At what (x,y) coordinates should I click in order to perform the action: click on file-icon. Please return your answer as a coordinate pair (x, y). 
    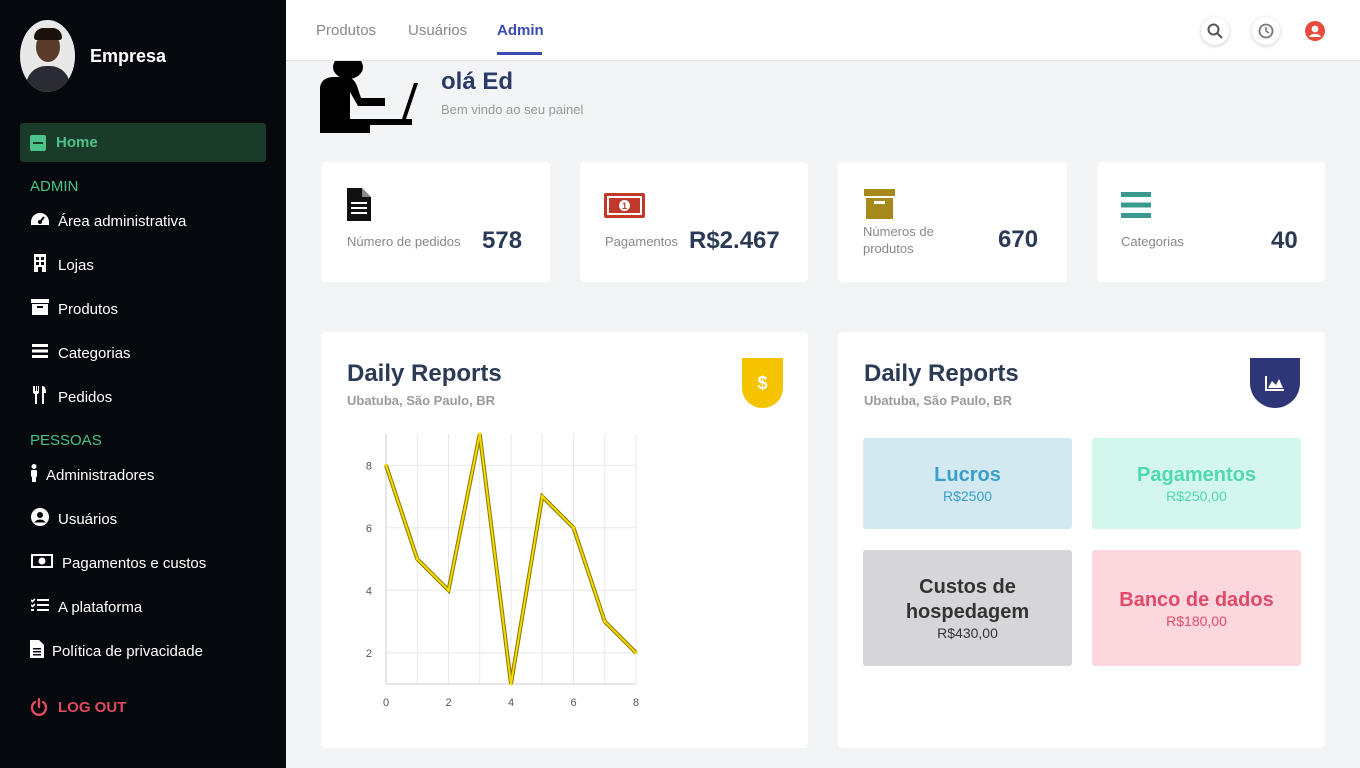
    Looking at the image, I should click on (37, 651).